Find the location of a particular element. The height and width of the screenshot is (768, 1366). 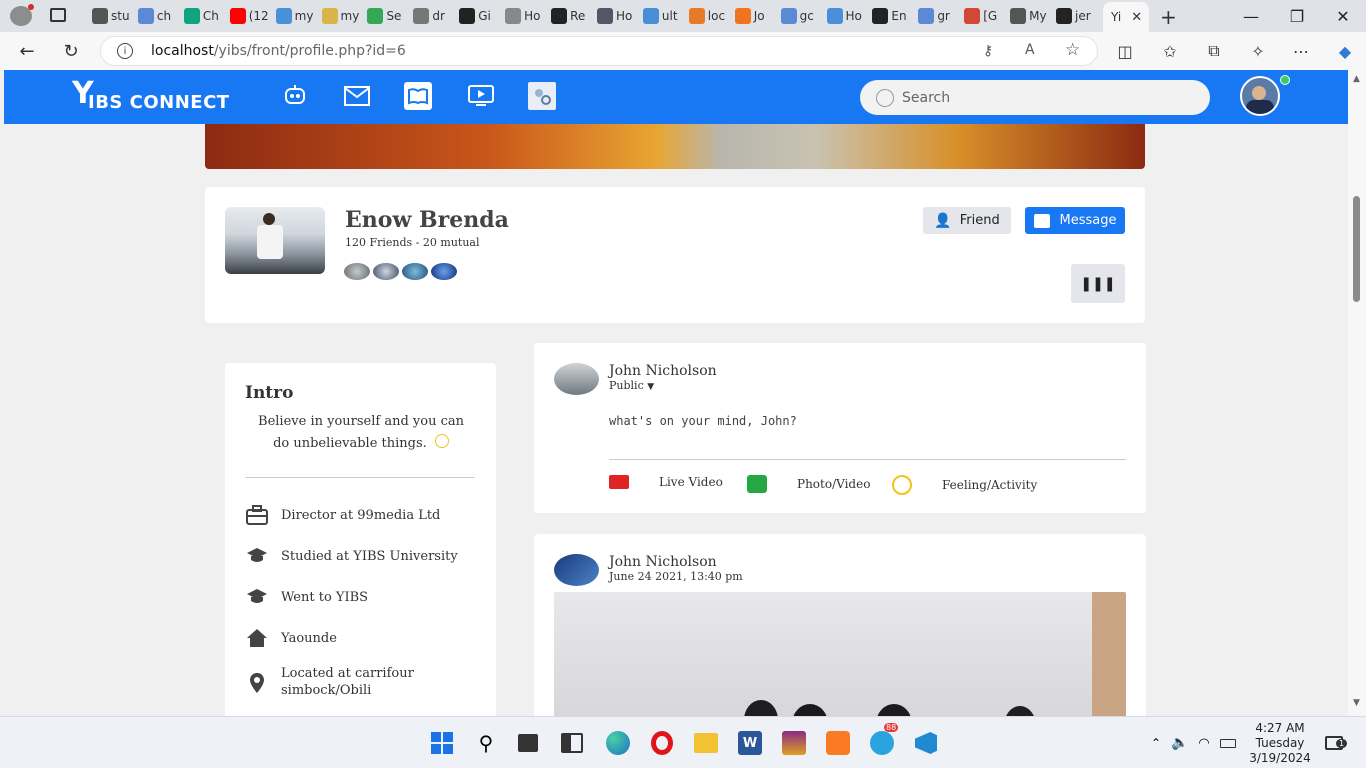

close-tab-icon: ✕ is located at coordinates (1136, 17).